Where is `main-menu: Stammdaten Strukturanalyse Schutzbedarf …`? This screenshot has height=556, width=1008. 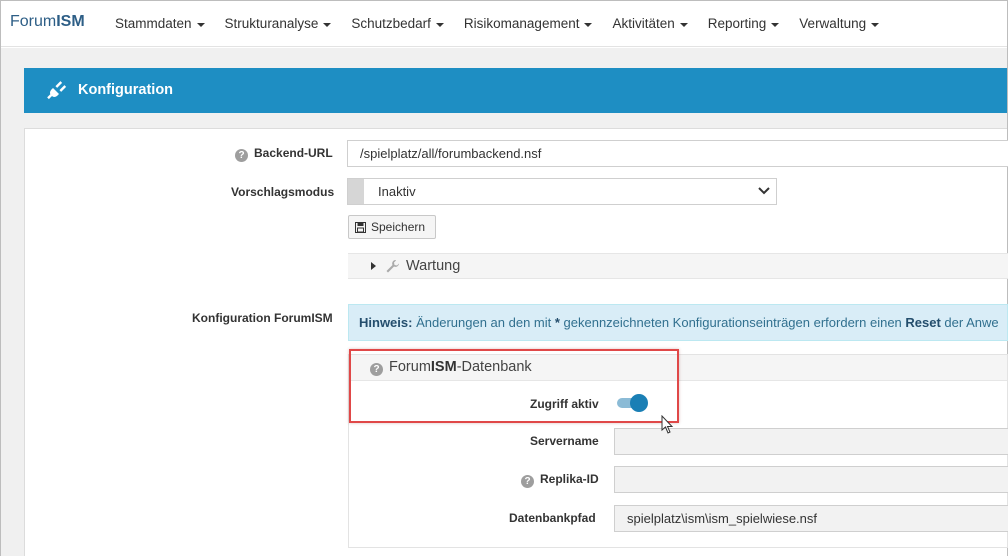 main-menu: Stammdaten Strukturanalyse Schutzbedarf … is located at coordinates (497, 23).